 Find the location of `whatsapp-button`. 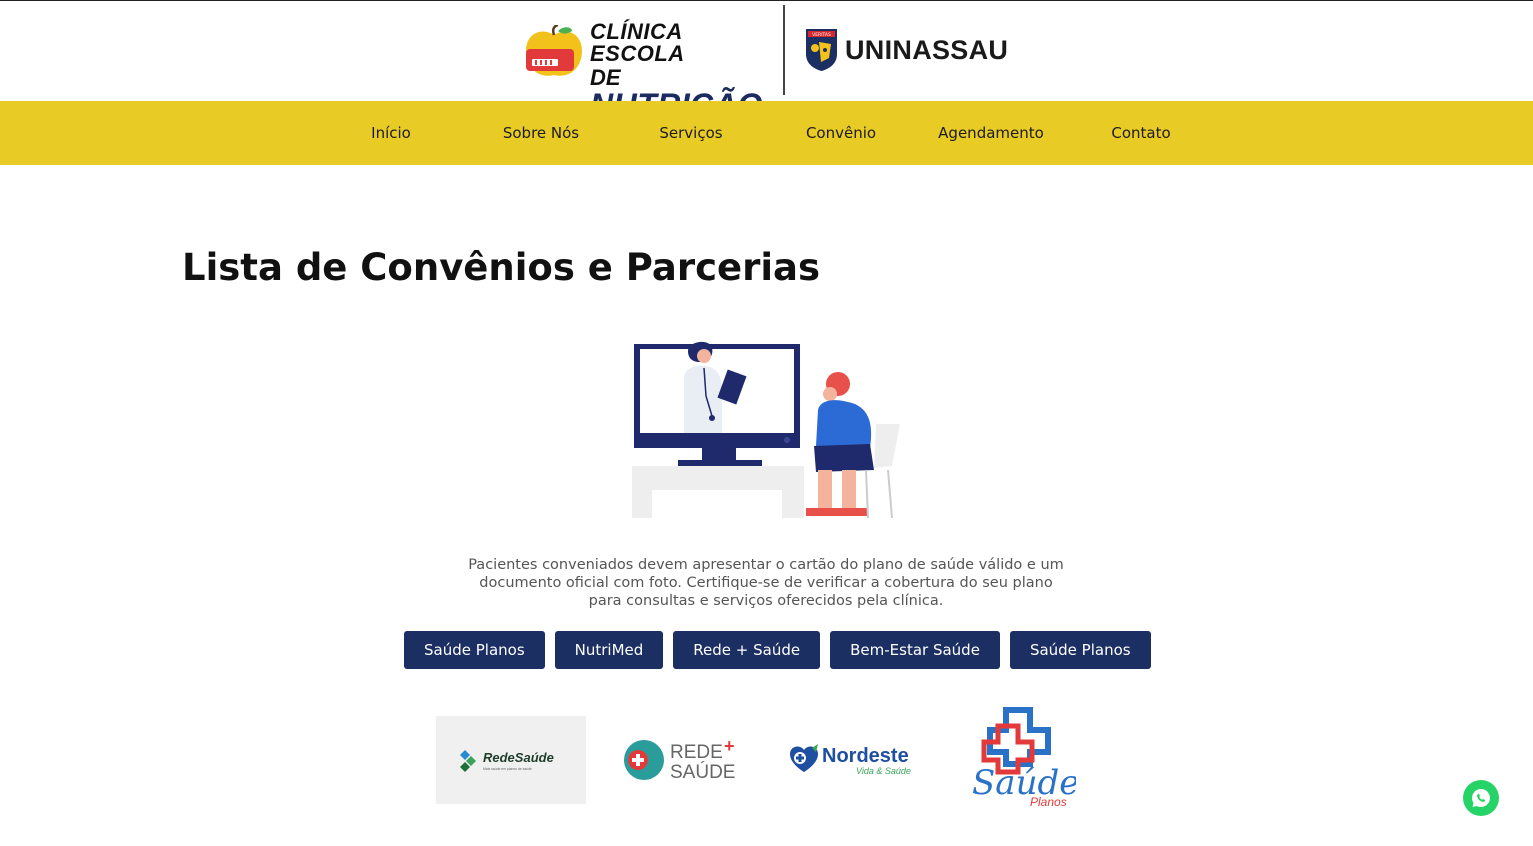

whatsapp-button is located at coordinates (1481, 798).